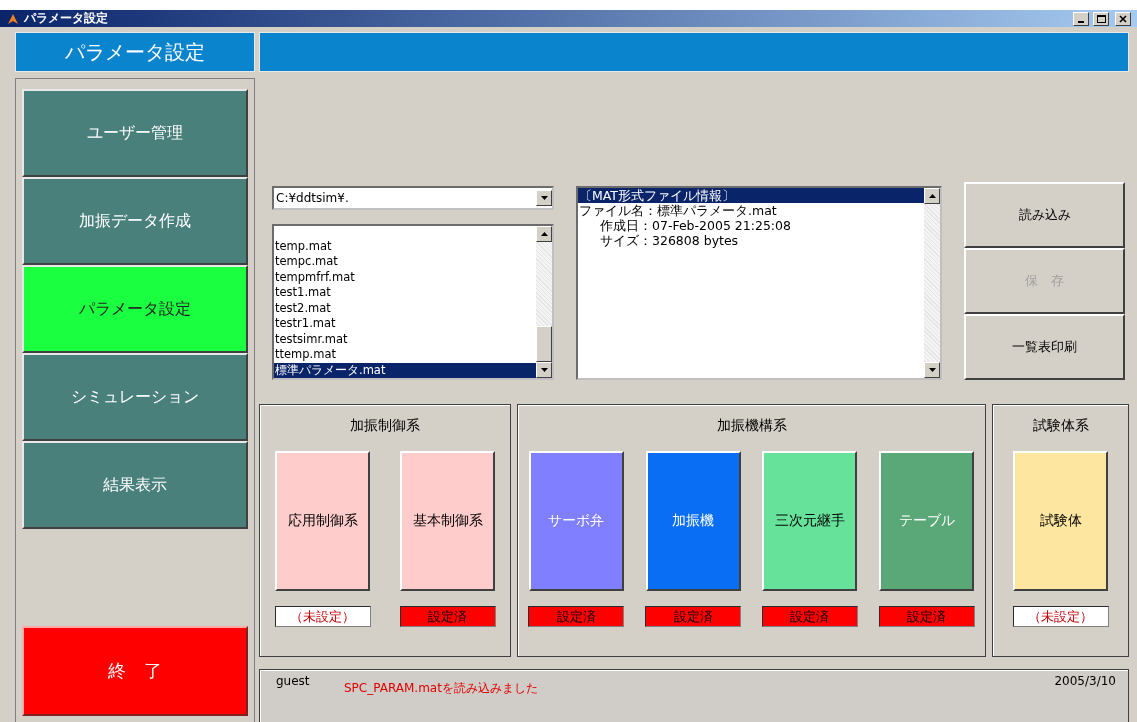  I want to click on file-list-item: testr1.mat, so click(405, 324).